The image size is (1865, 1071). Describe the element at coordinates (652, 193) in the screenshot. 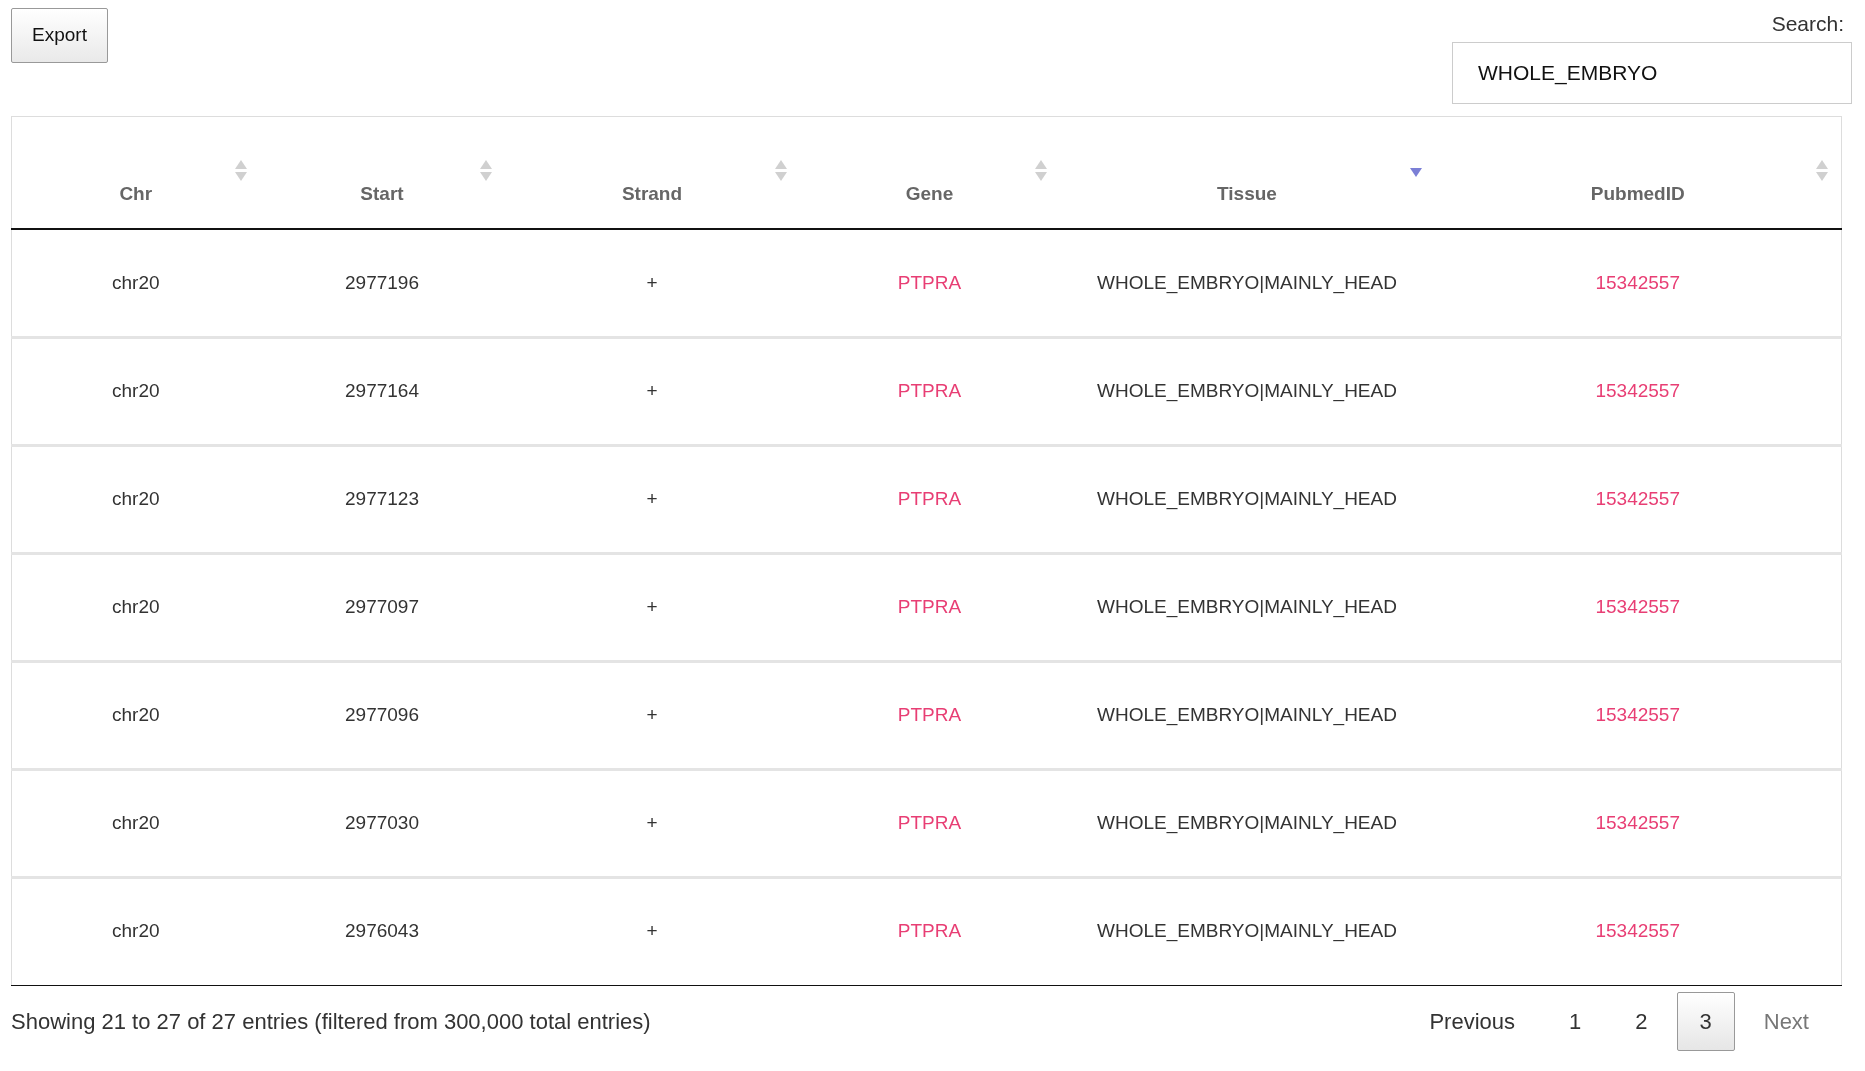

I see `column-header: Strand` at that location.